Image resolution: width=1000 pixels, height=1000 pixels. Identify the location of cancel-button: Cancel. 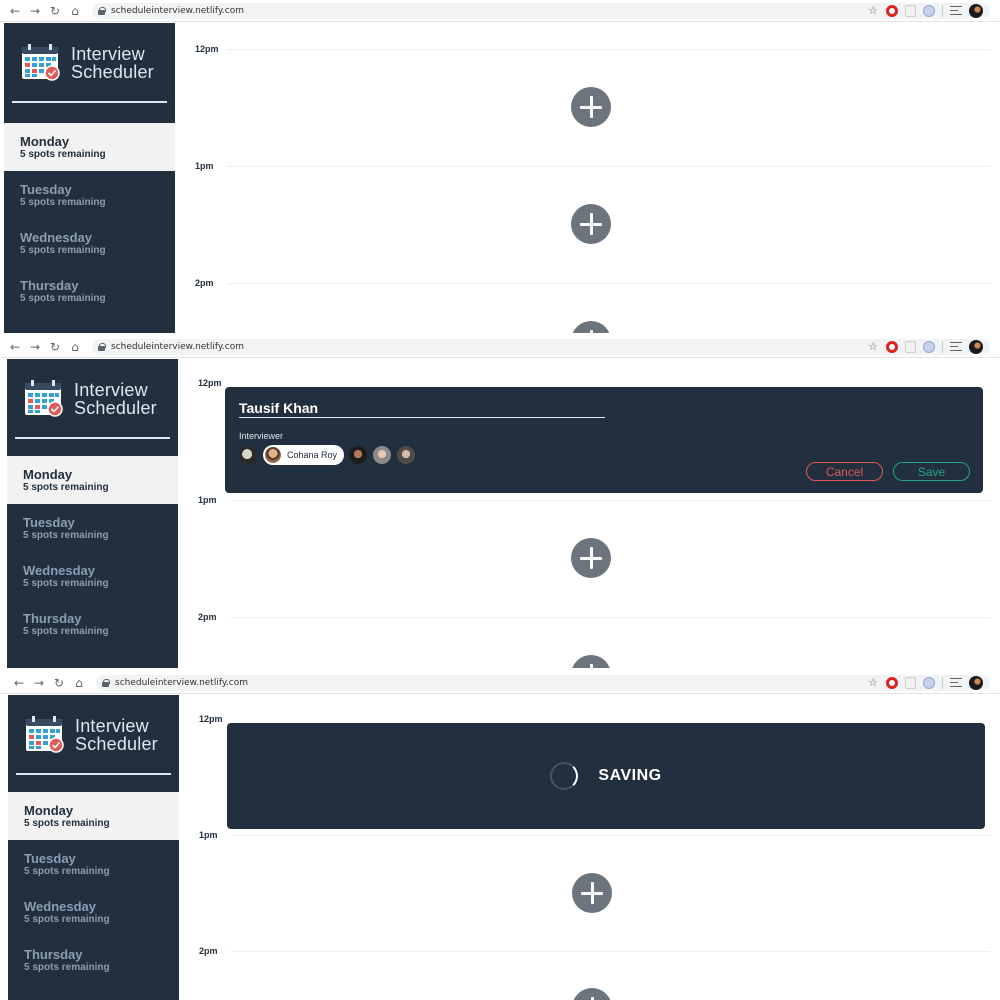
(844, 471).